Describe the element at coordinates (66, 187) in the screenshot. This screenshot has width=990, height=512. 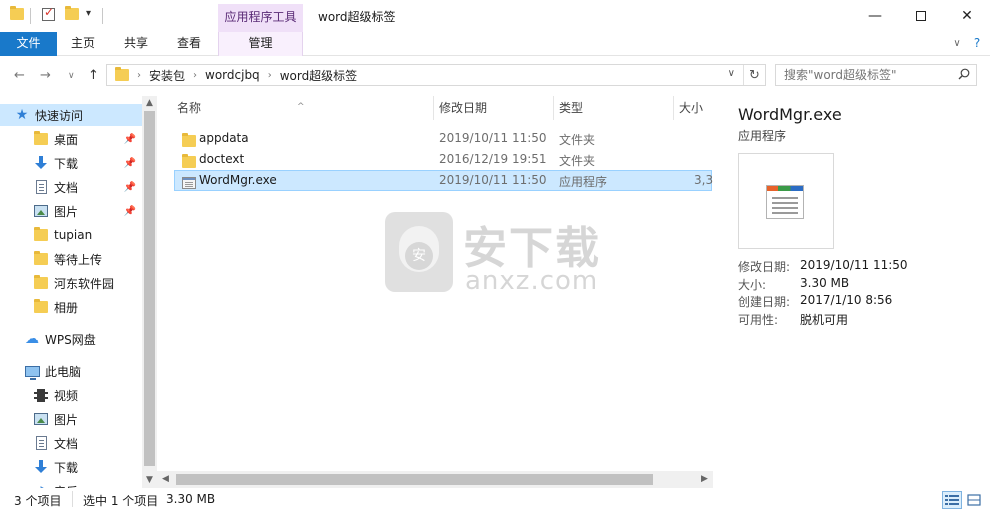
I see `nav-item-label: 文档` at that location.